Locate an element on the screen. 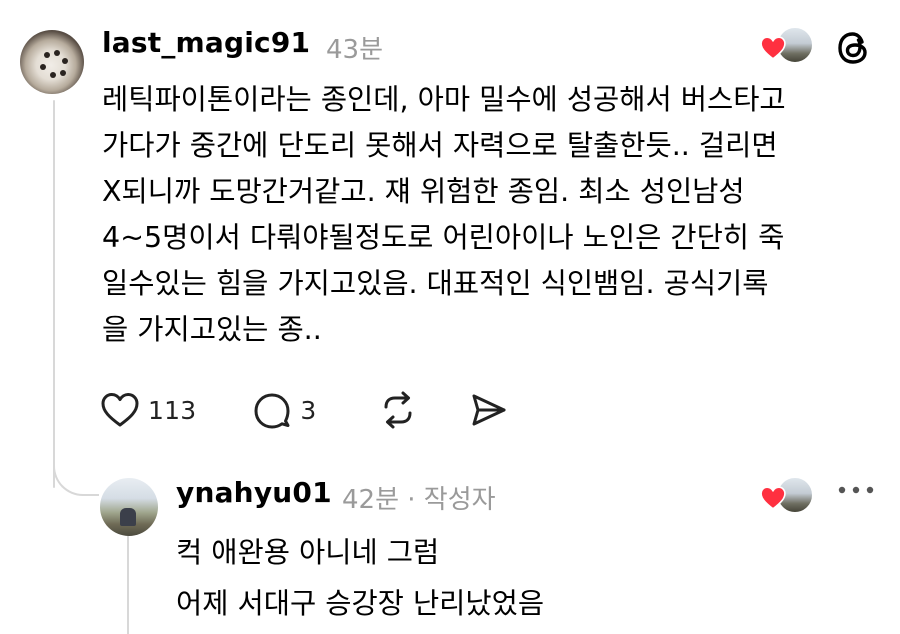  comment-timestamp: 43분 is located at coordinates (355, 50).